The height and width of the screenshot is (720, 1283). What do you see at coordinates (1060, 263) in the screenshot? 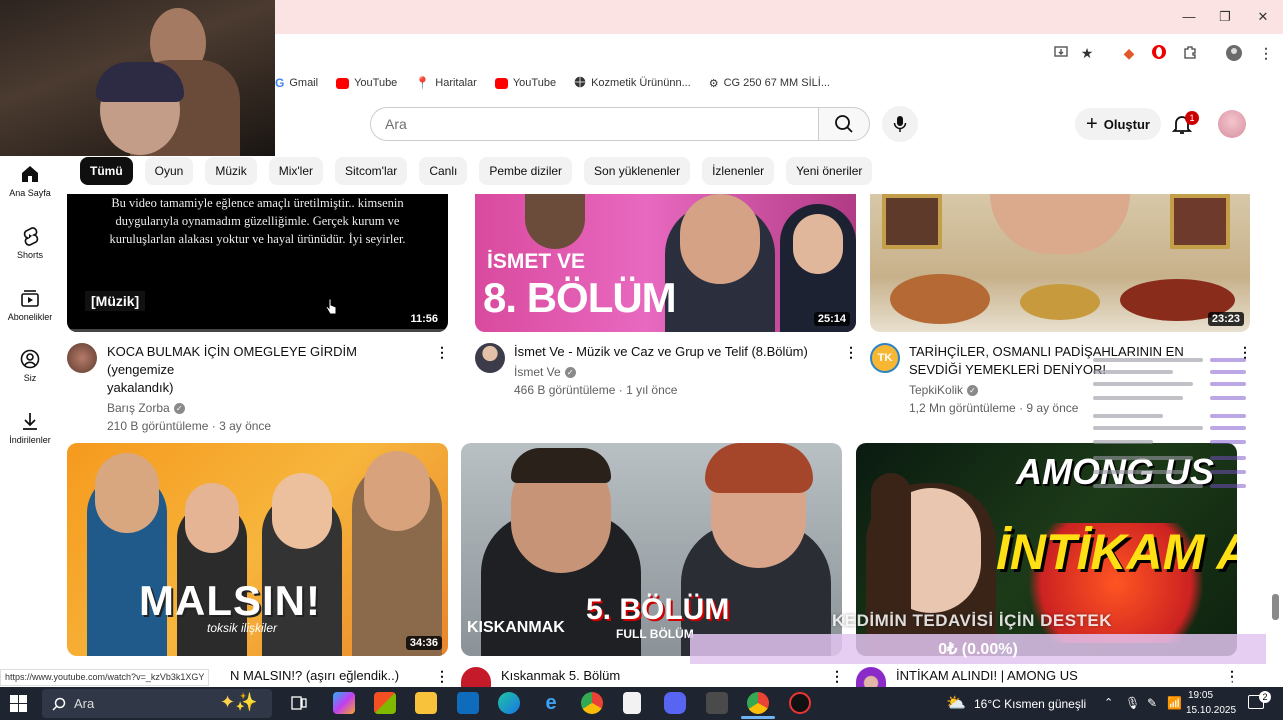
I see `video-thumbnail: 23:23` at bounding box center [1060, 263].